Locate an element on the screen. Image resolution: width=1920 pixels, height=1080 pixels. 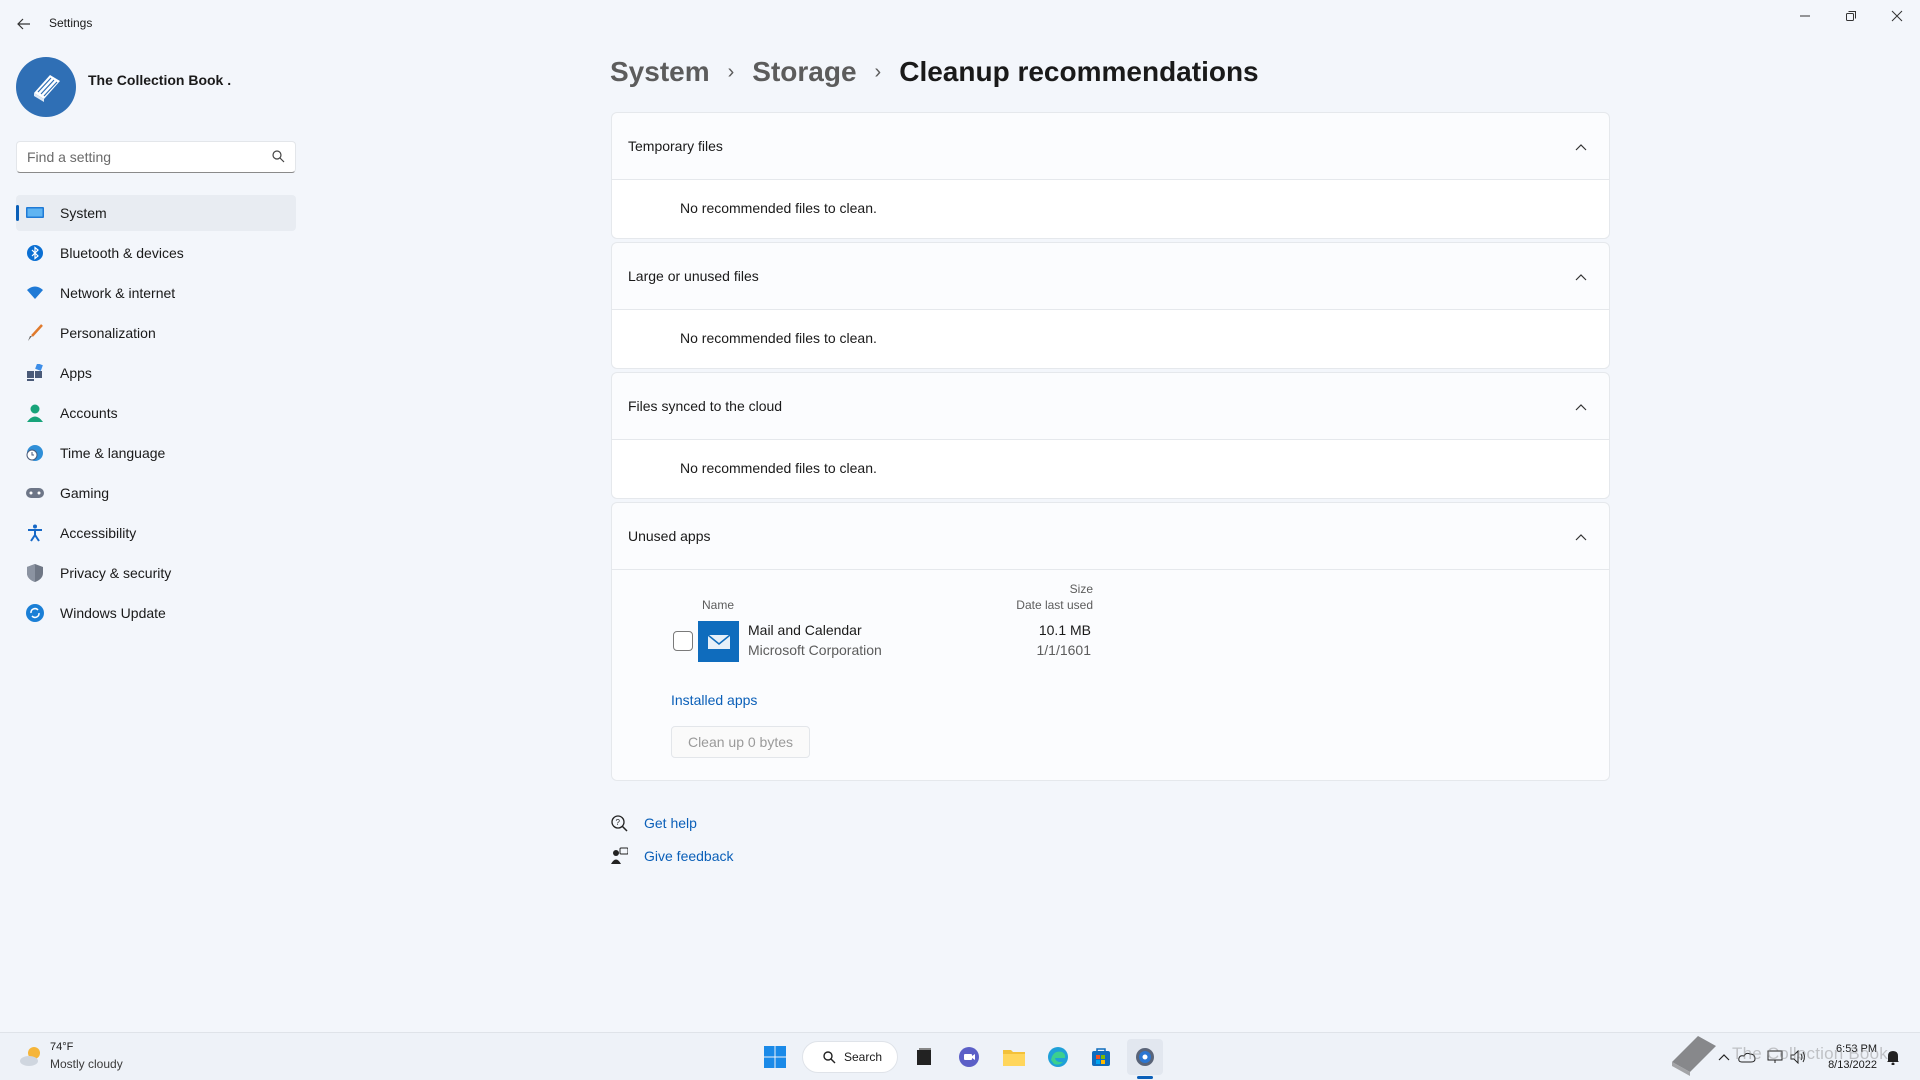
sidebar-item-label: Personalization is located at coordinates (108, 333).